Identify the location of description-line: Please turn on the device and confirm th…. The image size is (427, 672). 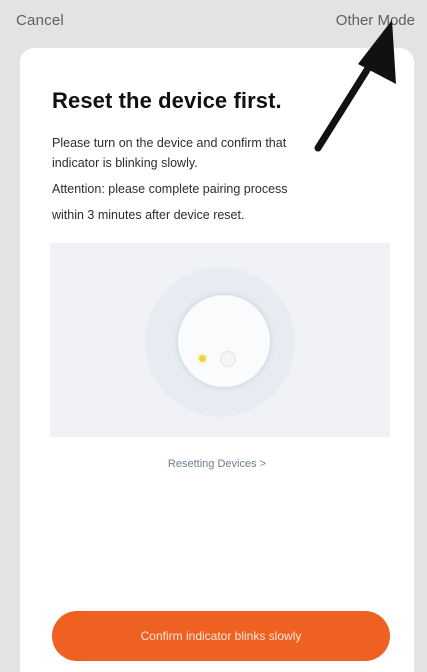
(169, 143).